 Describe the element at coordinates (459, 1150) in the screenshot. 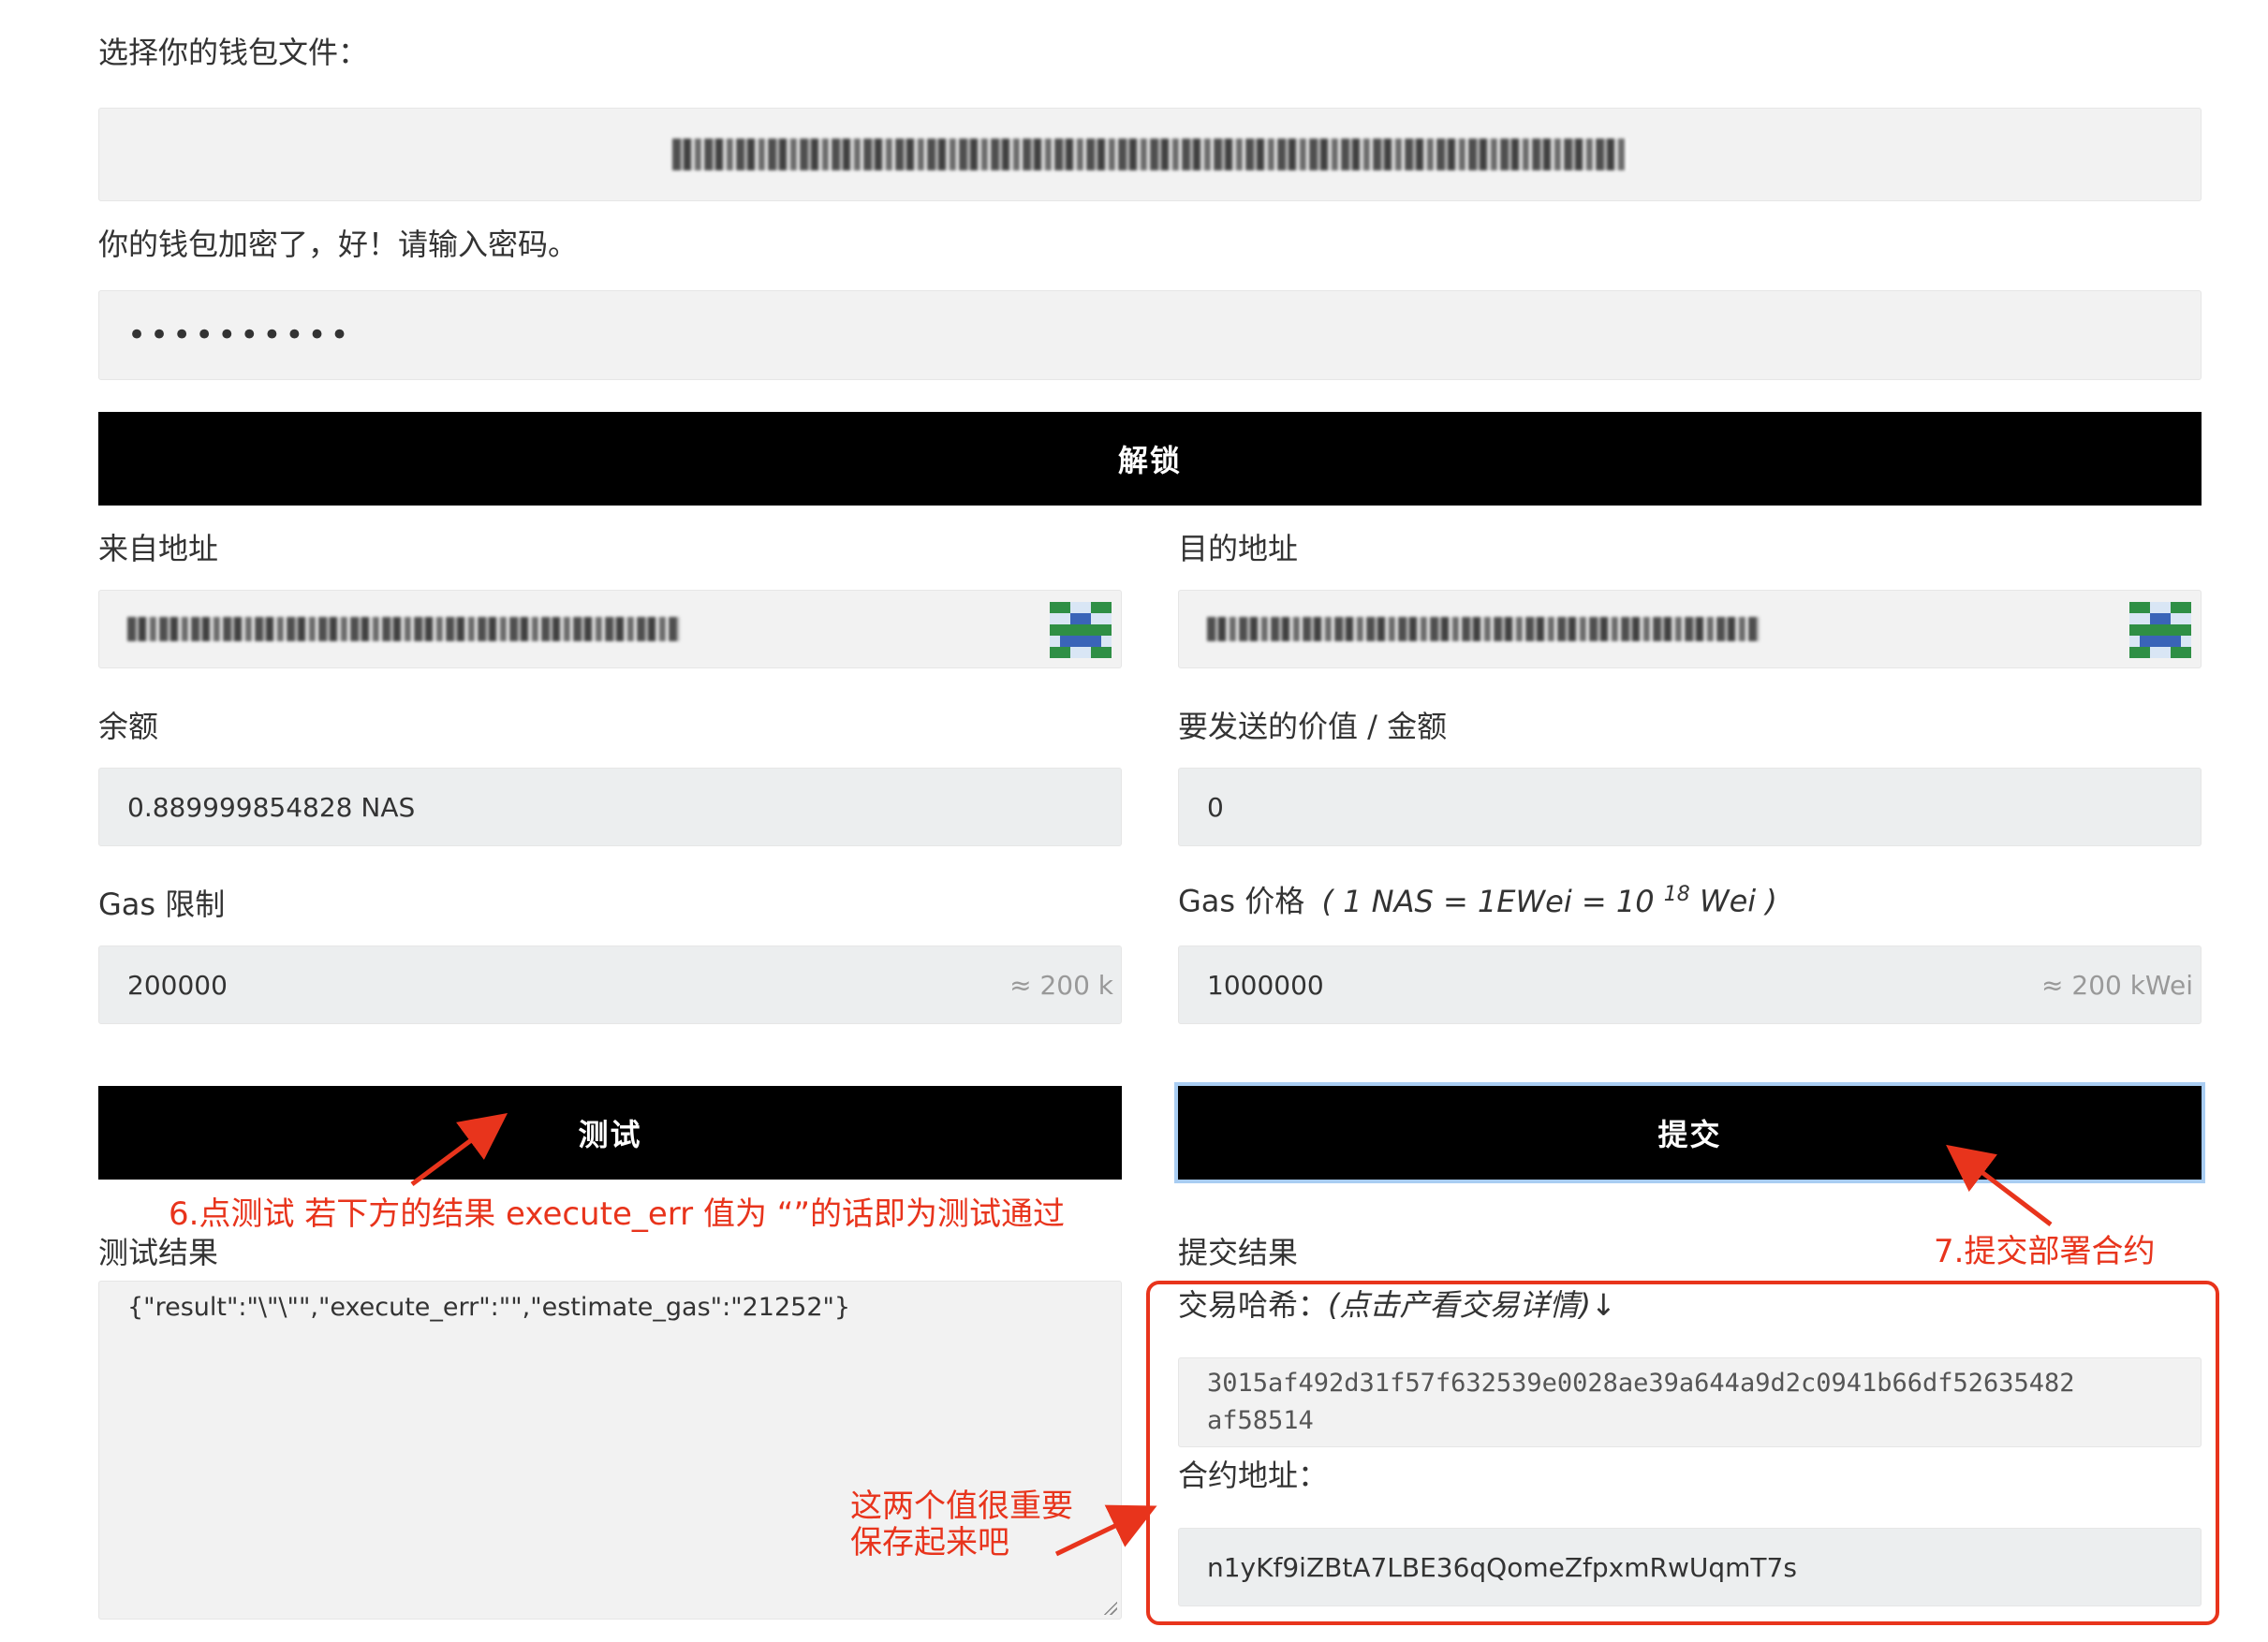

I see `arrow-to-test-button` at that location.